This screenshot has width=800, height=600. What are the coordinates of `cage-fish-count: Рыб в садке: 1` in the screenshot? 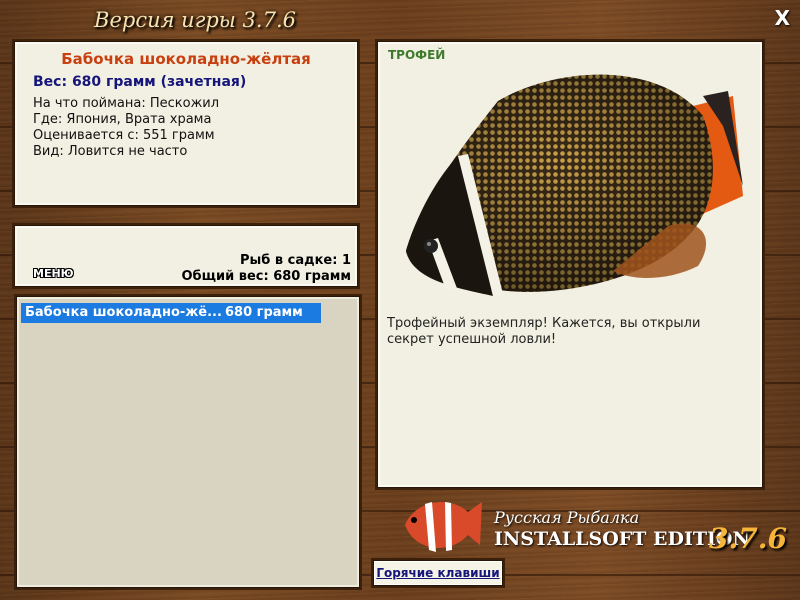 It's located at (295, 260).